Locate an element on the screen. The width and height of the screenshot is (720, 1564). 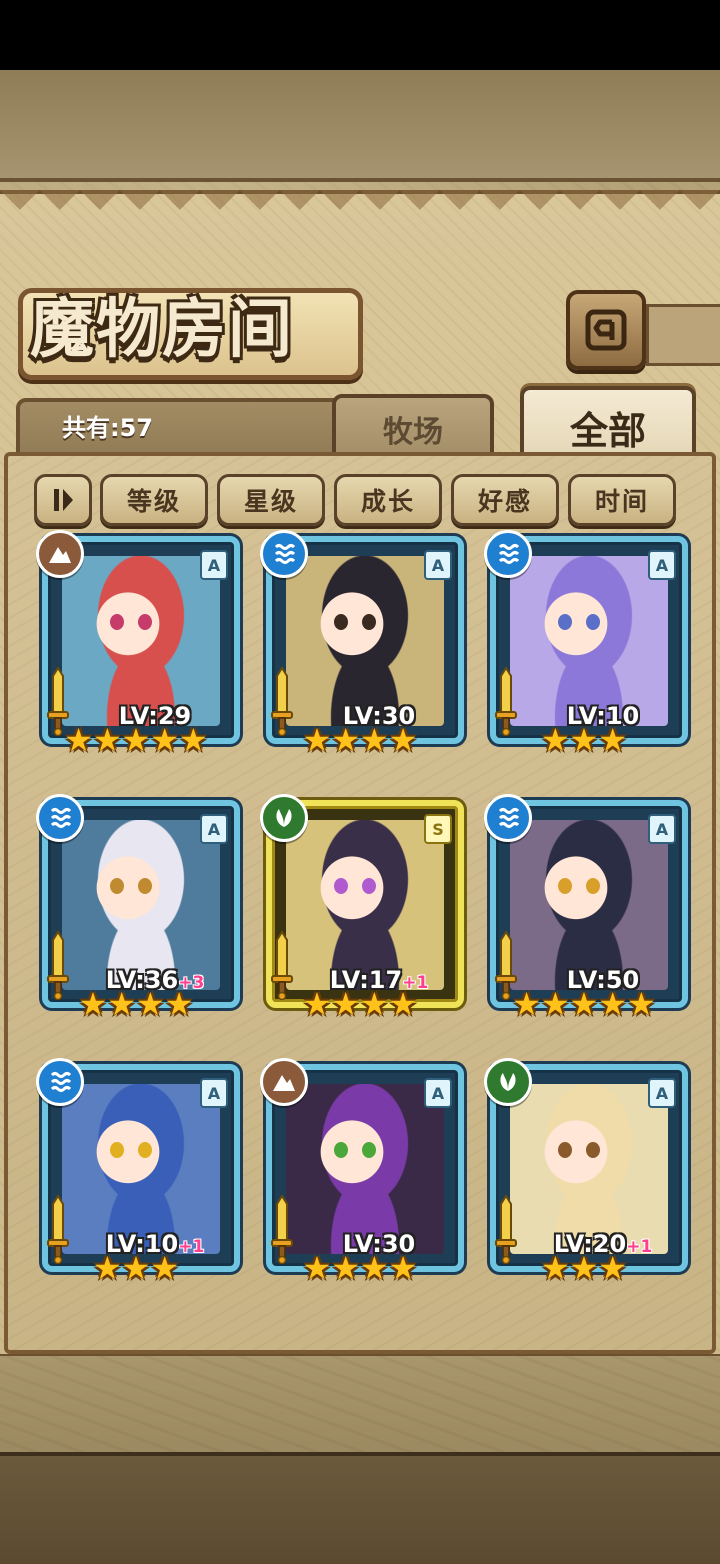
page-title: 魔物房间 is located at coordinates (162, 329).